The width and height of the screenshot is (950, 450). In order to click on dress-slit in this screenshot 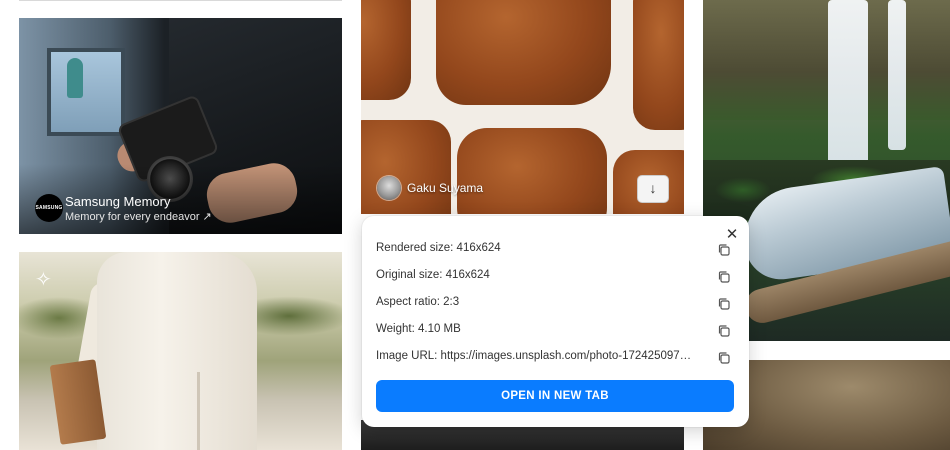, I will do `click(198, 411)`.